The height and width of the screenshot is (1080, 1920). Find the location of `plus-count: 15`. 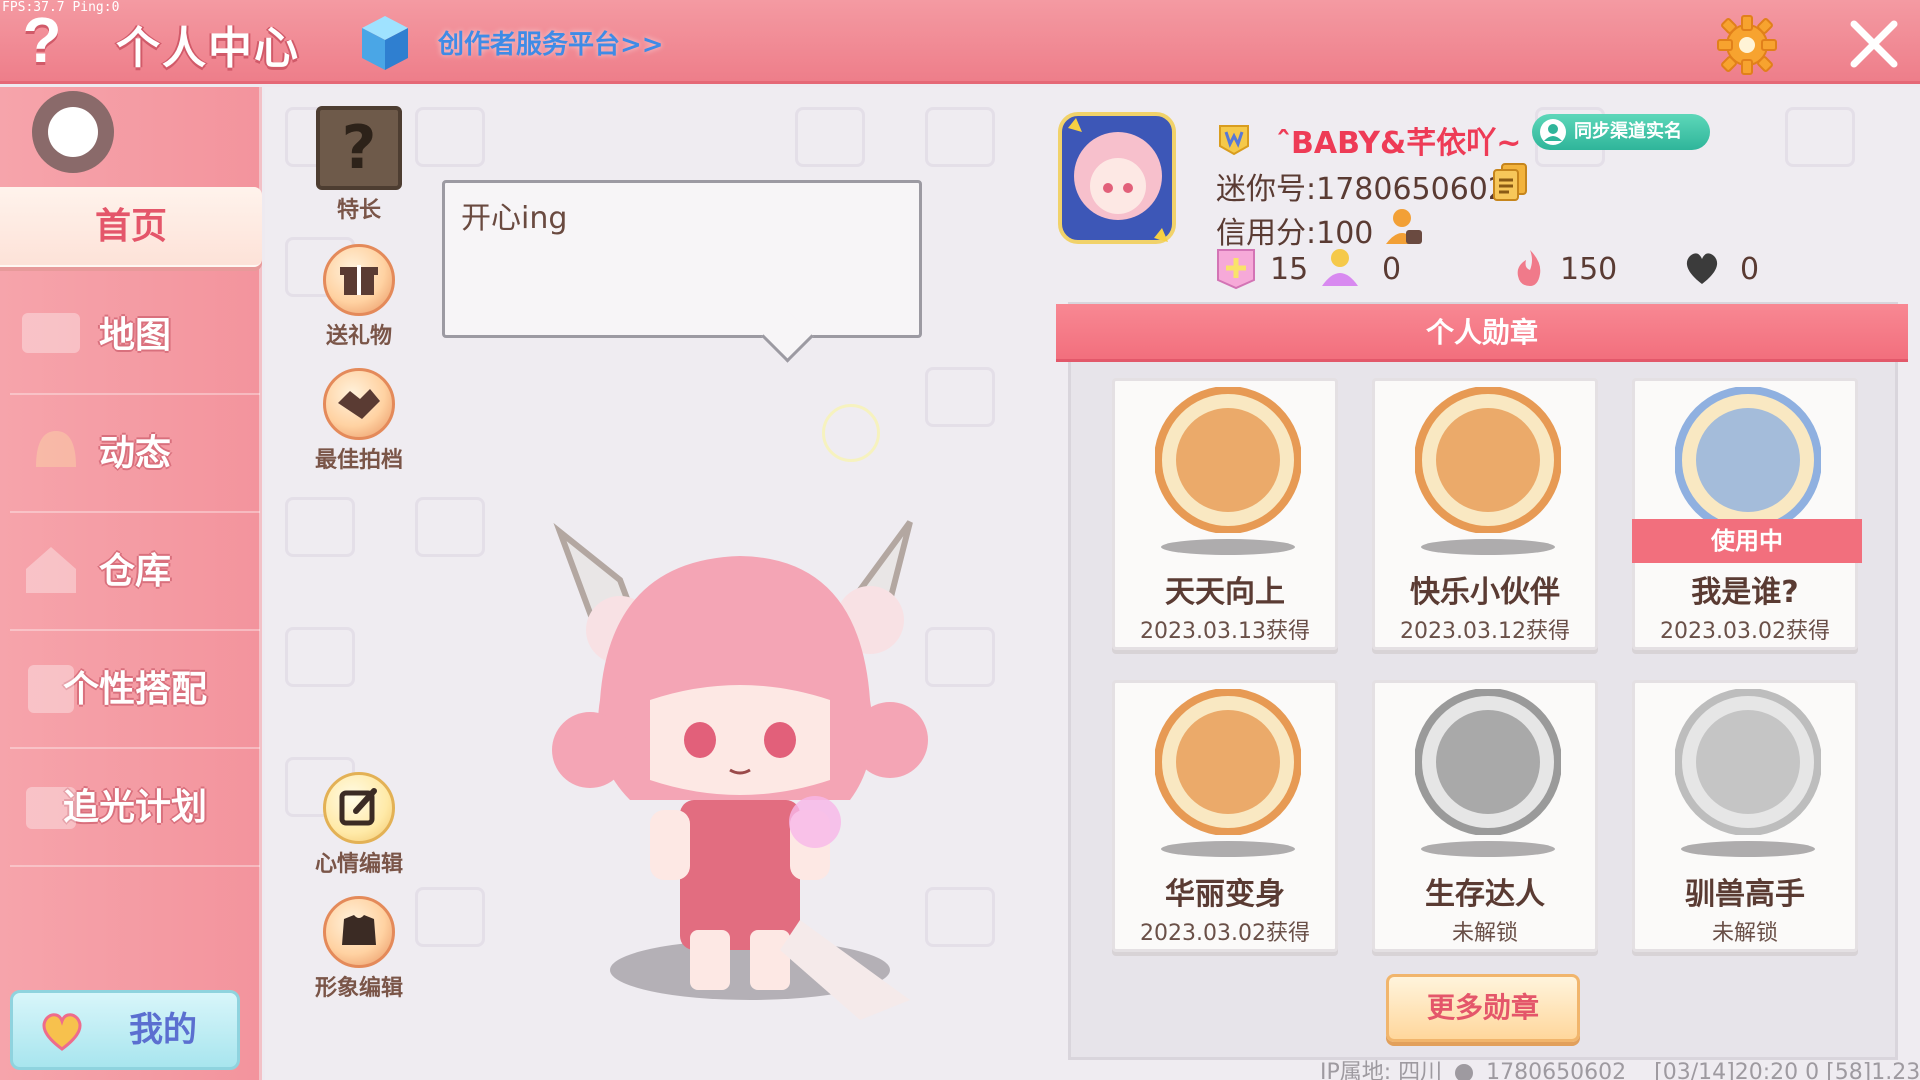

plus-count: 15 is located at coordinates (1289, 269).